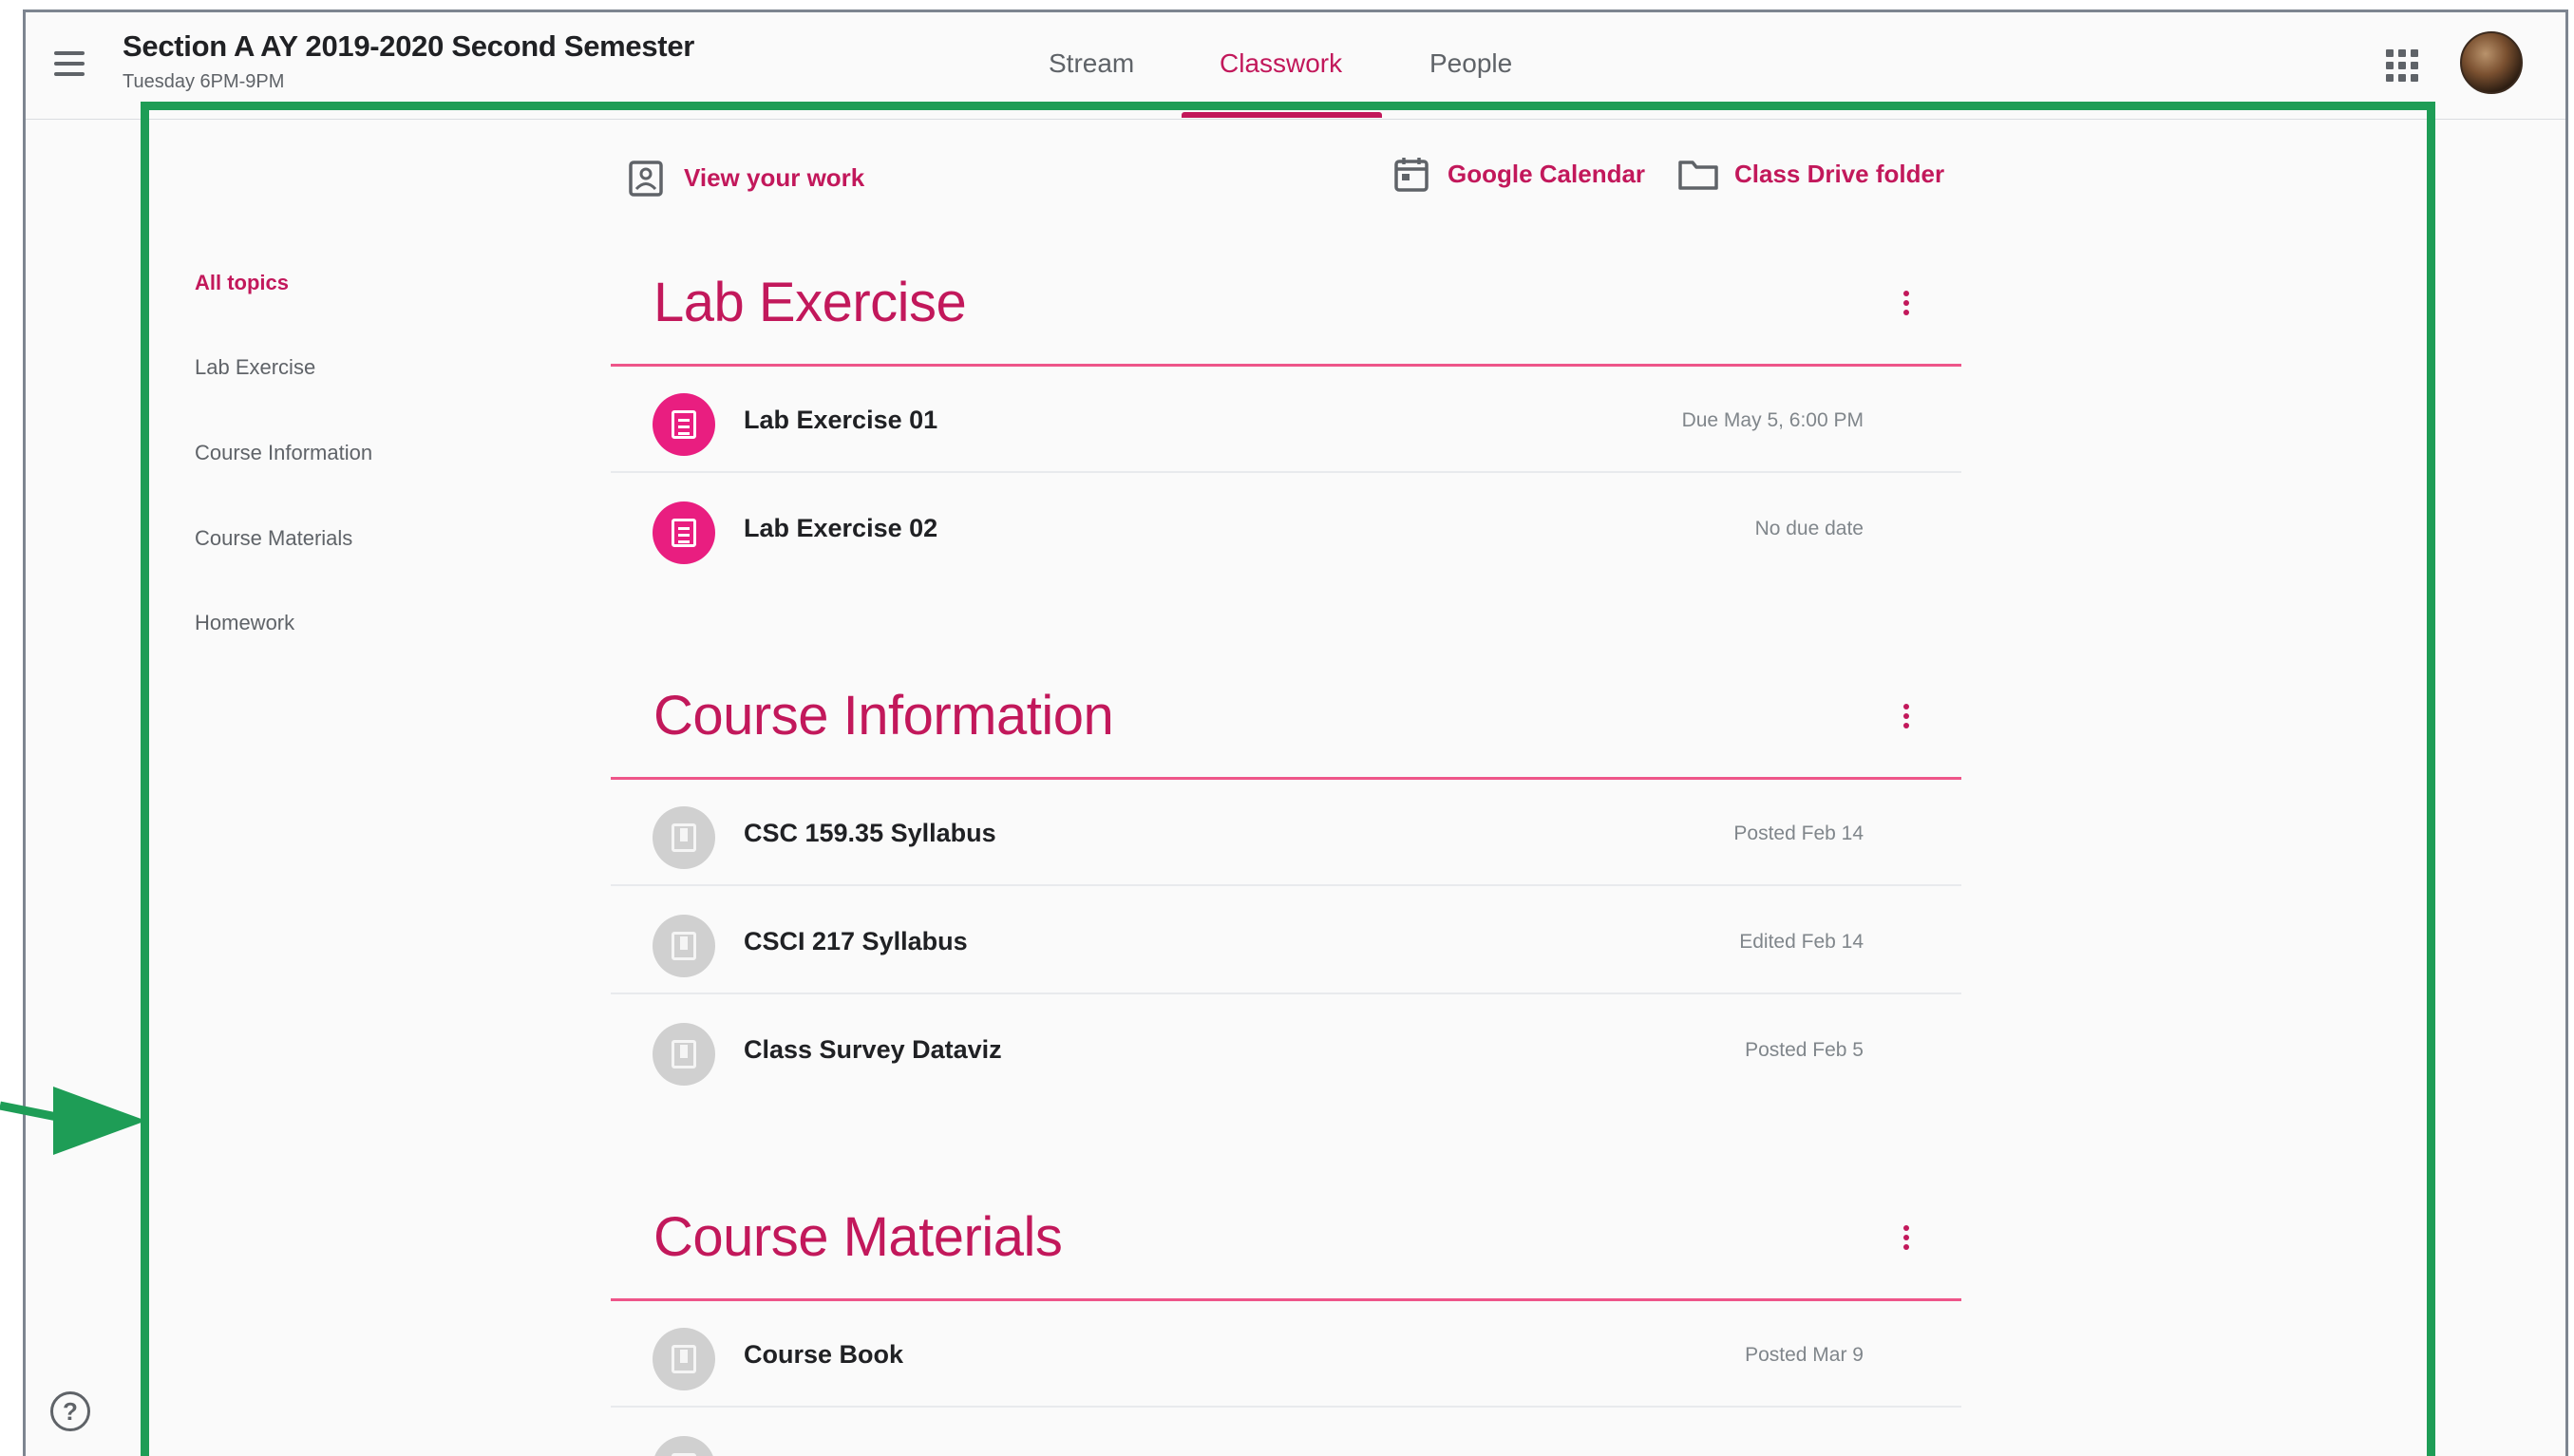 The image size is (2574, 1456). Describe the element at coordinates (1804, 1355) in the screenshot. I see `item-meta: Posted Mar 9` at that location.